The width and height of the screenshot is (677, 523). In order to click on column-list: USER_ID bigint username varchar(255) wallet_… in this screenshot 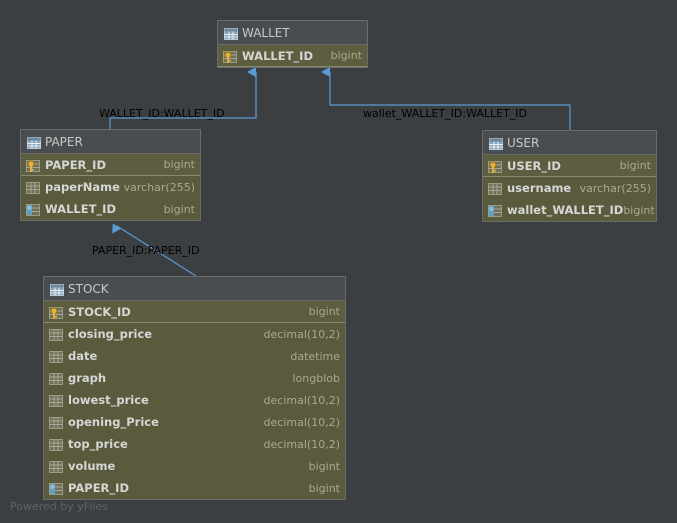, I will do `click(569, 188)`.